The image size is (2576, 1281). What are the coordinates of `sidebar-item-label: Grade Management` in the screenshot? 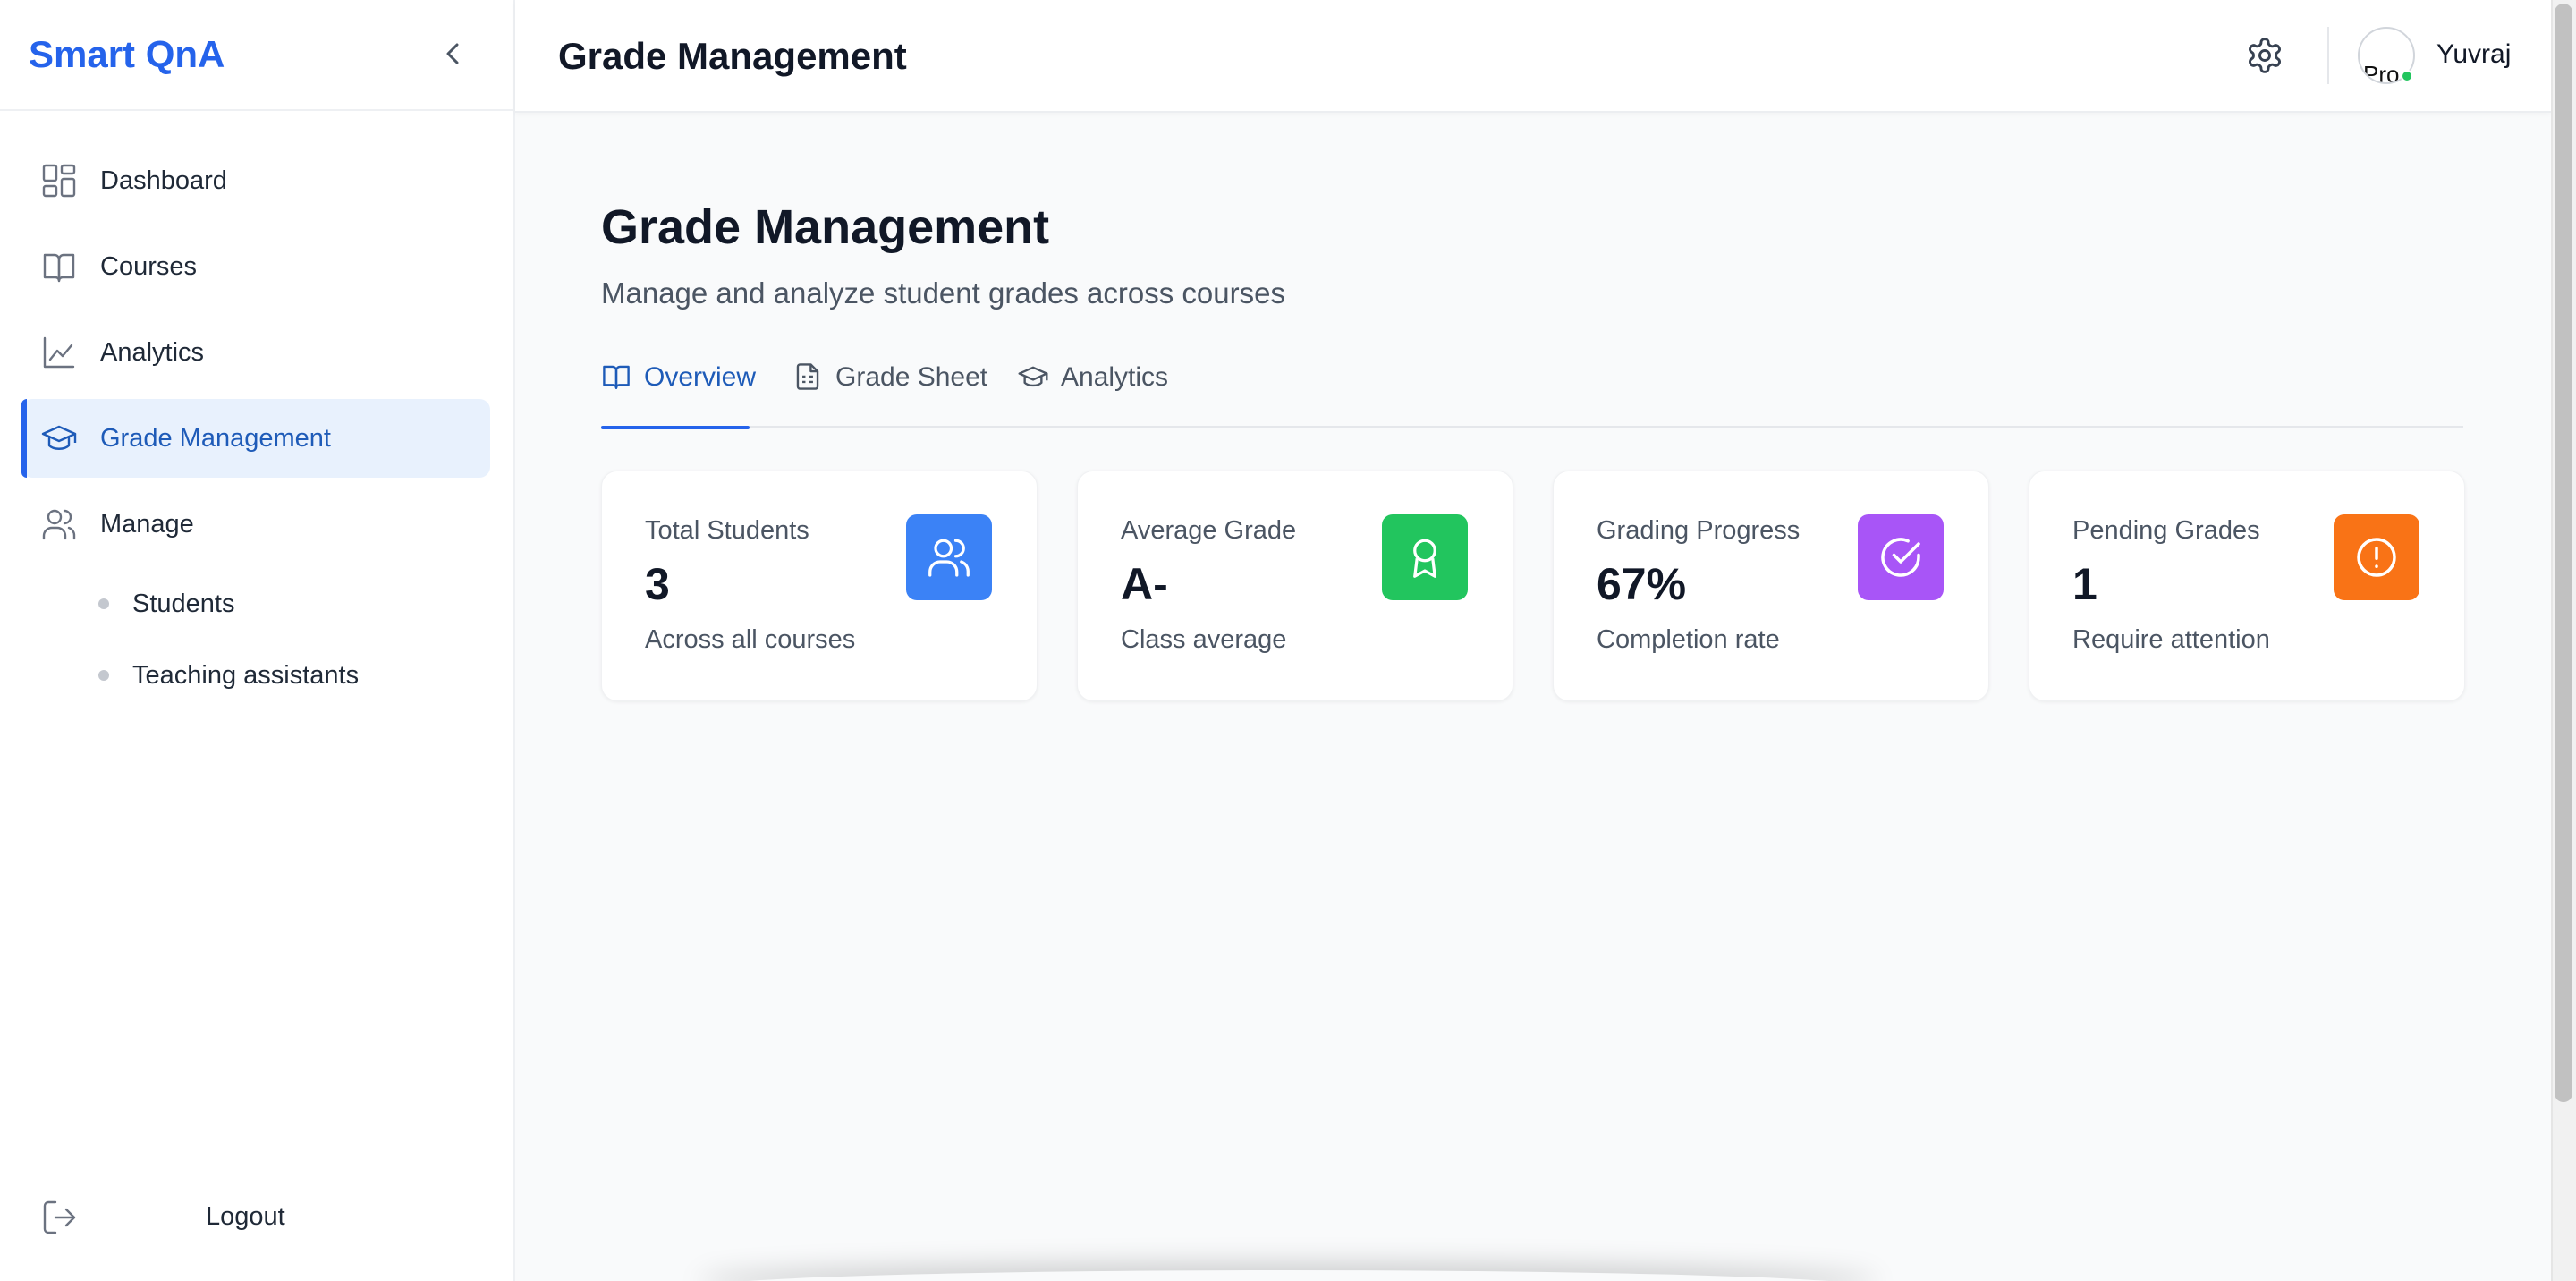 It's located at (215, 438).